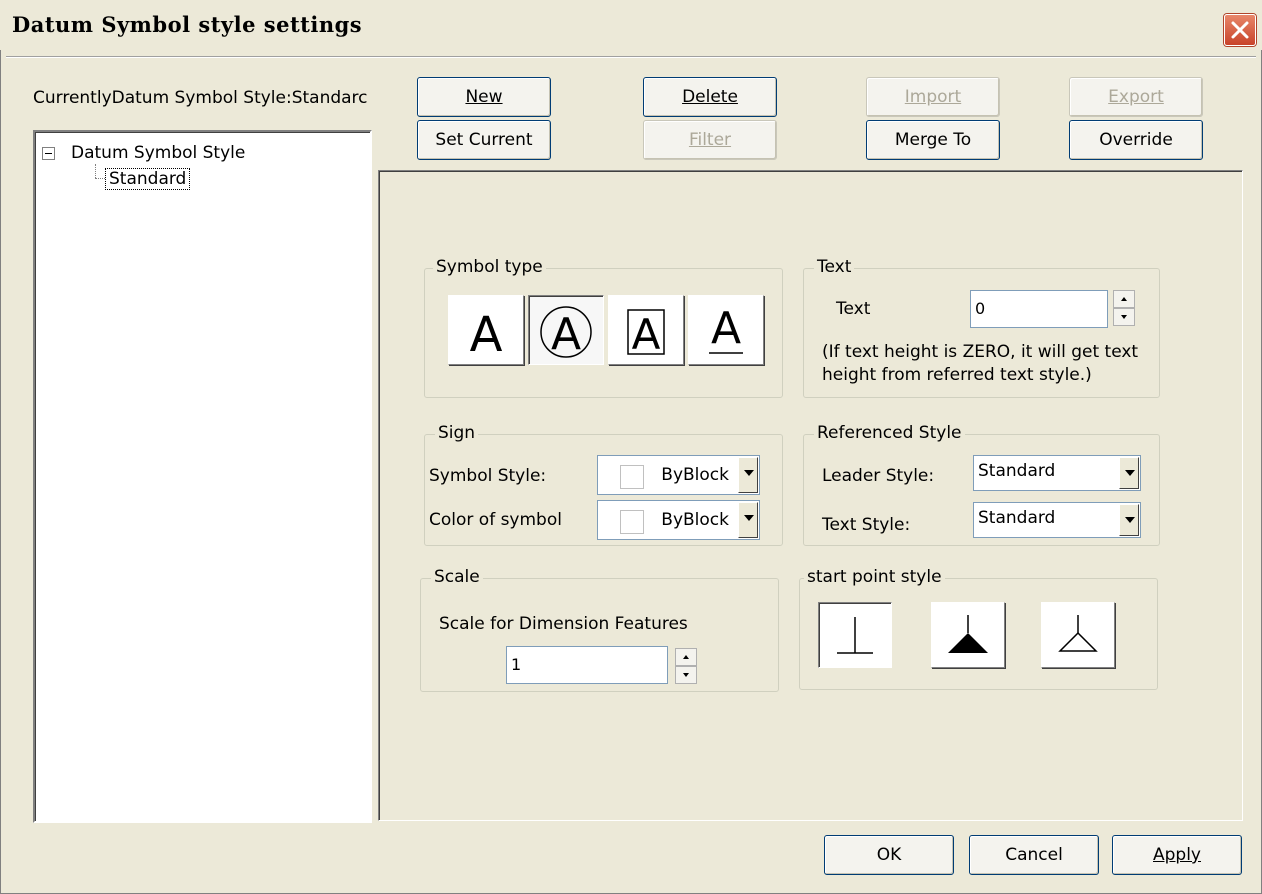  I want to click on start-point-option-filled, so click(968, 635).